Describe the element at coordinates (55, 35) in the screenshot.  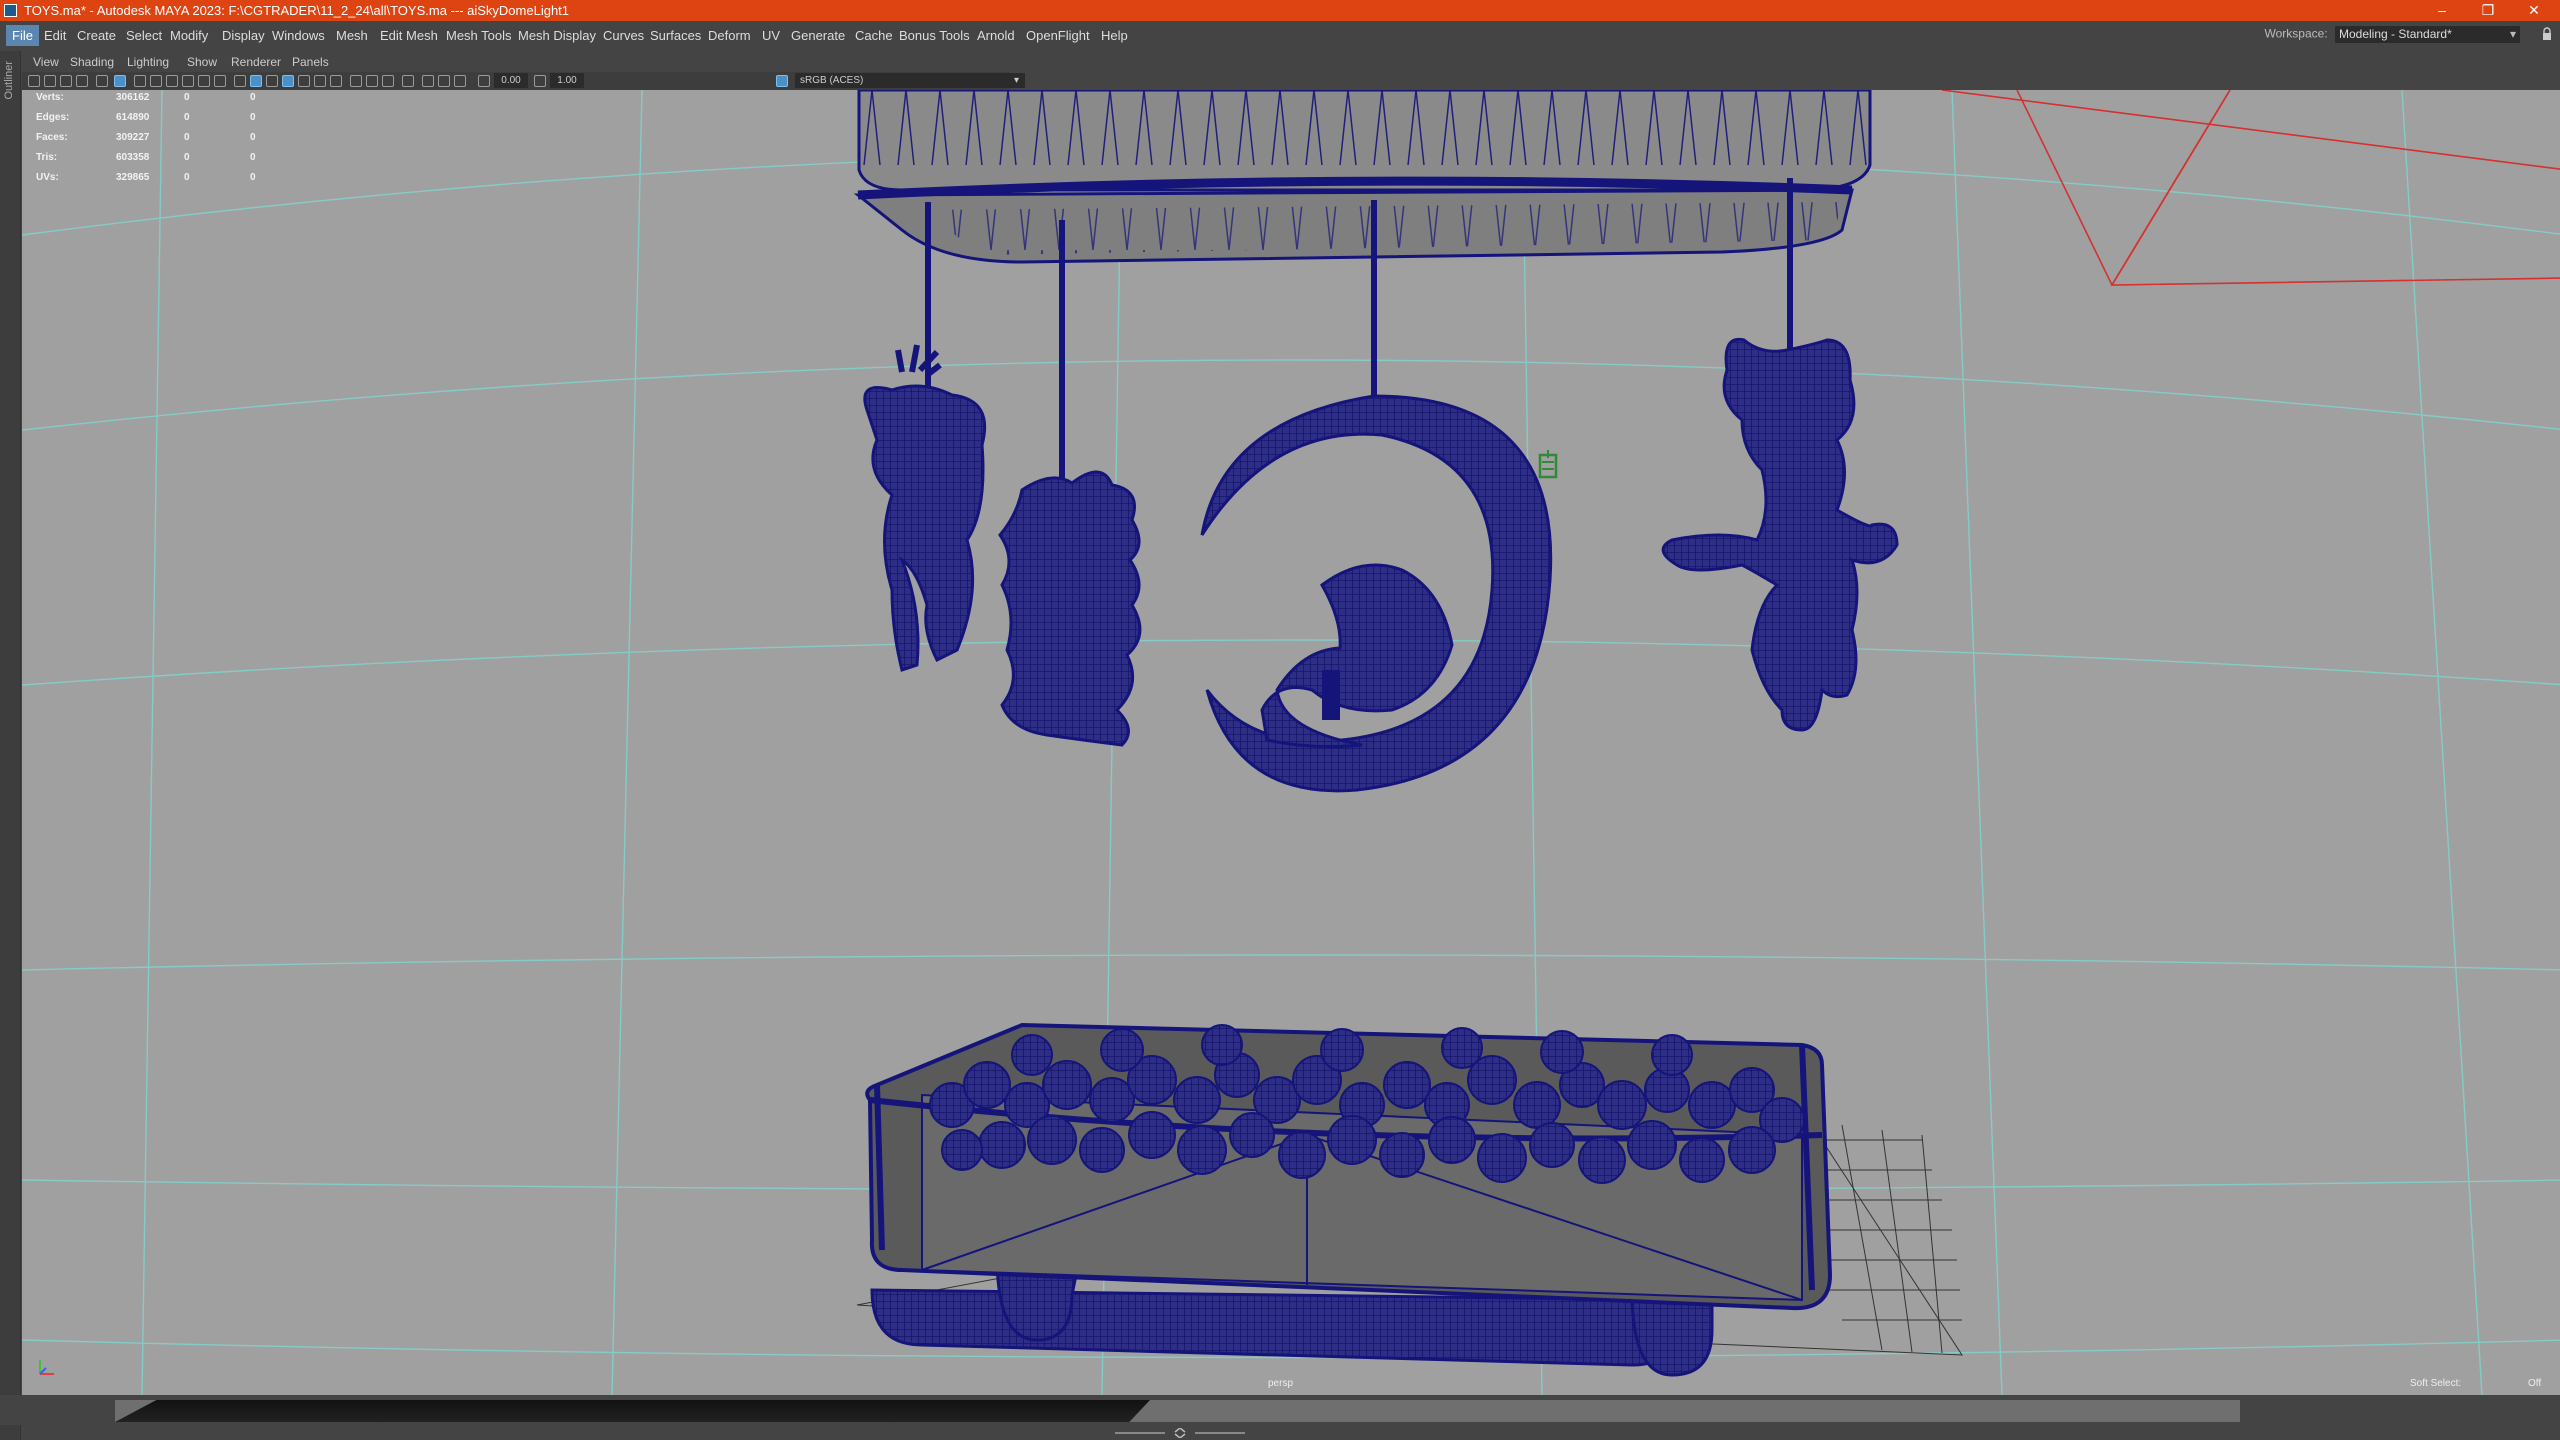
I see `menu-edit: Edit` at that location.